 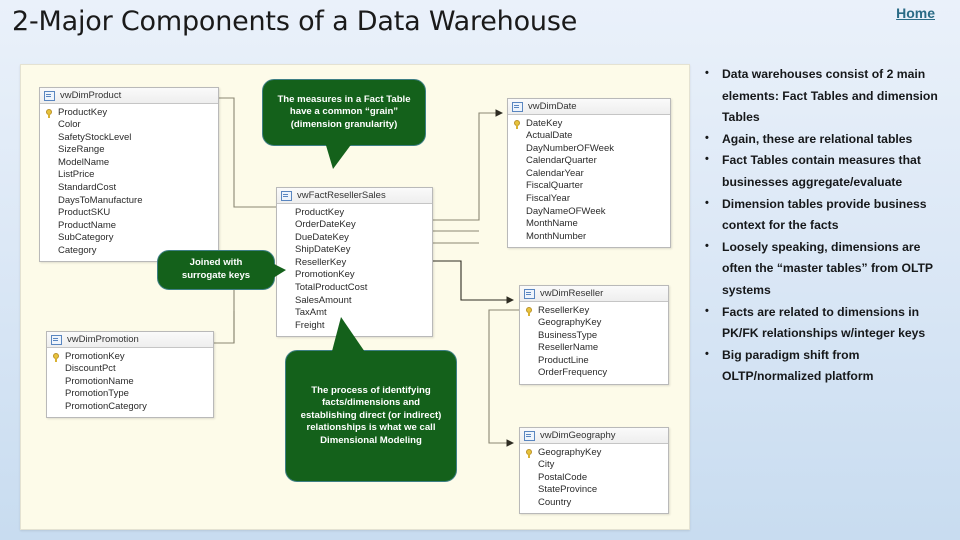 What do you see at coordinates (91, 95) in the screenshot?
I see `er-table-title: vwDimProduct` at bounding box center [91, 95].